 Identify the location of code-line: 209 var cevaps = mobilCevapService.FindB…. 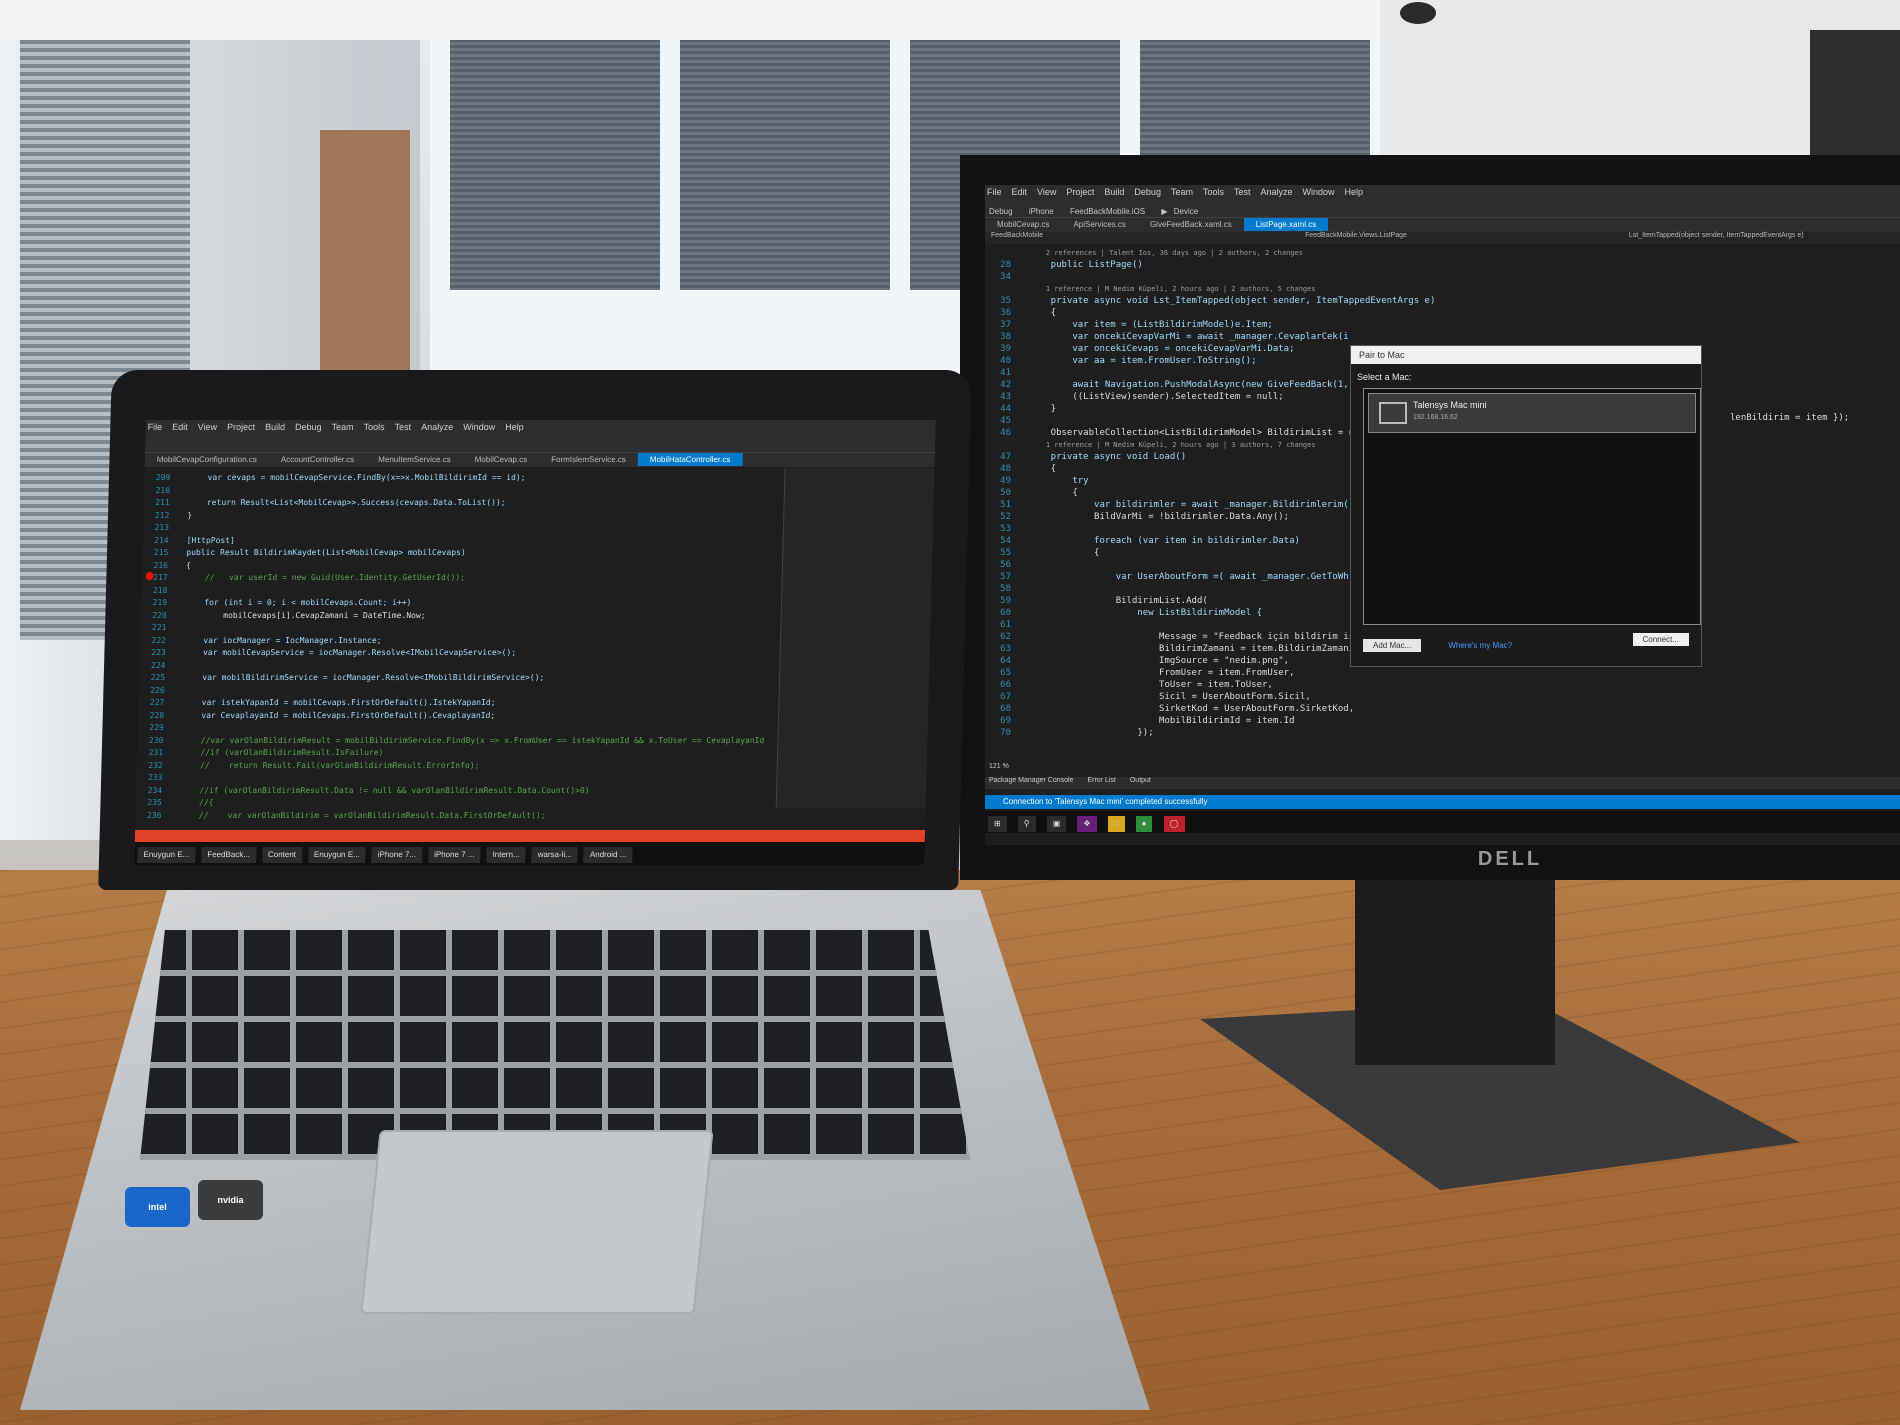
(457, 478).